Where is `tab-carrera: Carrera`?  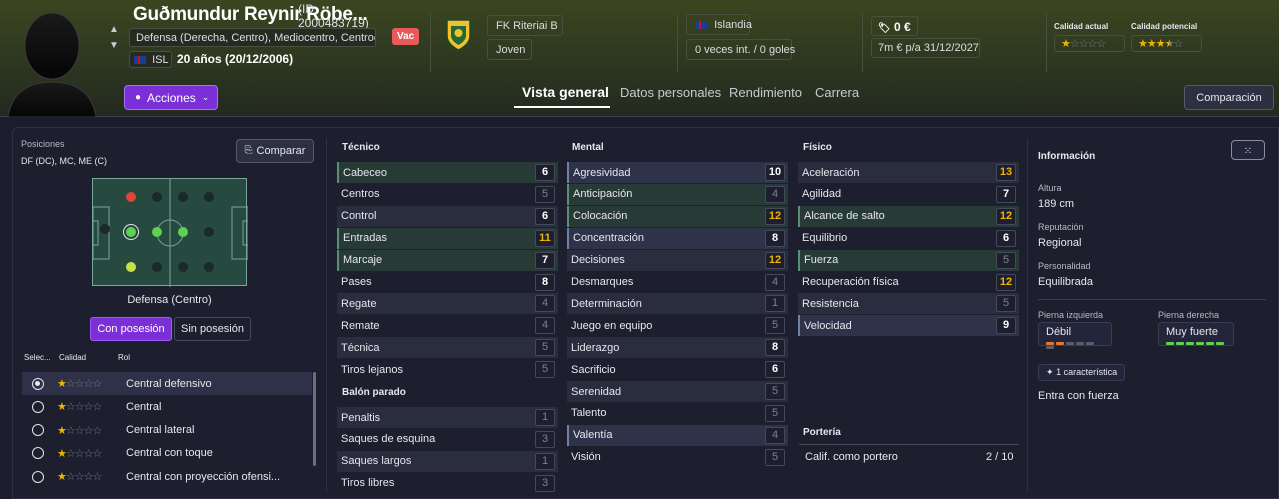
tab-carrera: Carrera is located at coordinates (837, 92).